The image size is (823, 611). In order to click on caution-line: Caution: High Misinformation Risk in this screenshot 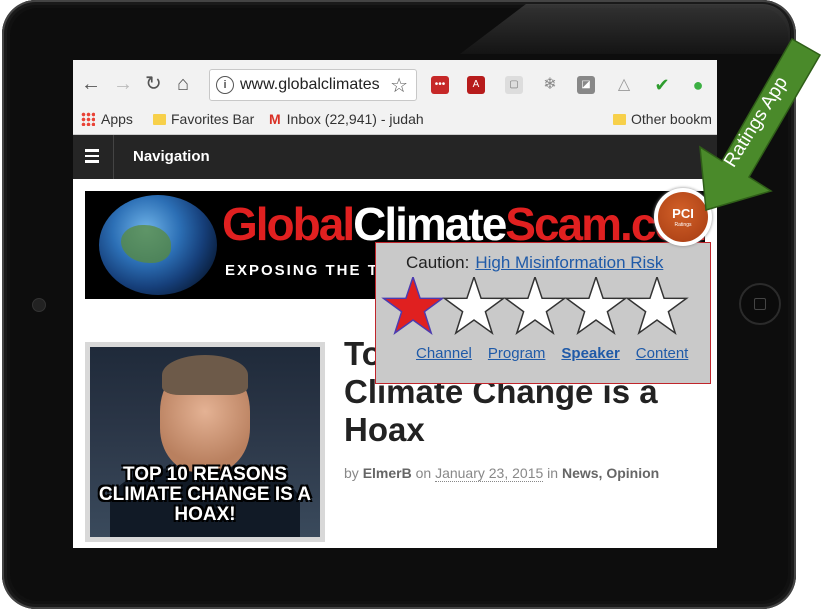, I will do `click(534, 263)`.